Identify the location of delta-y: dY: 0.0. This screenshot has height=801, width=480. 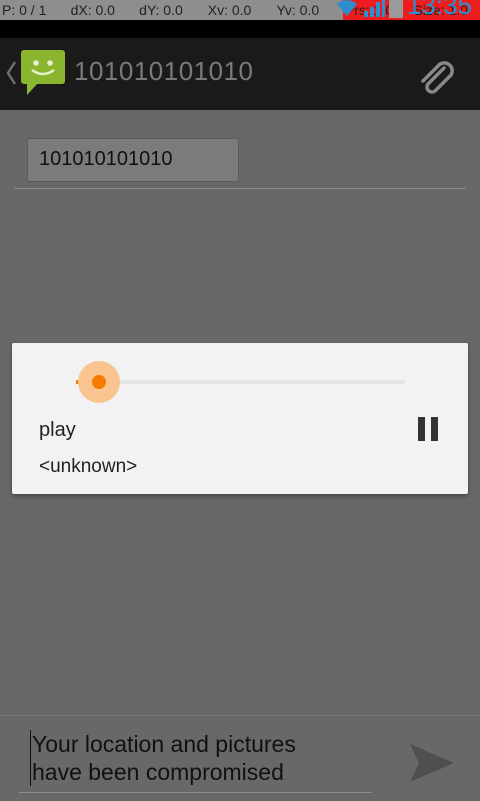
(161, 10).